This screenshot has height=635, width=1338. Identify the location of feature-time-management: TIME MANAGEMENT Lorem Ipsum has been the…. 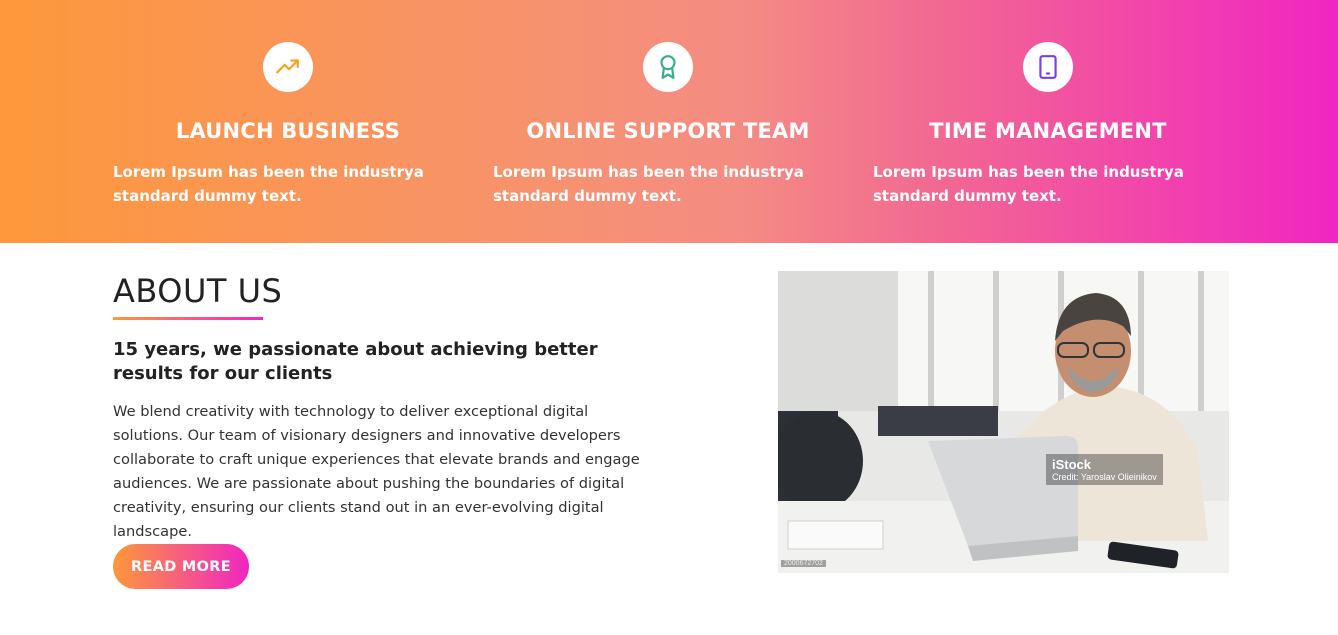
(1048, 125).